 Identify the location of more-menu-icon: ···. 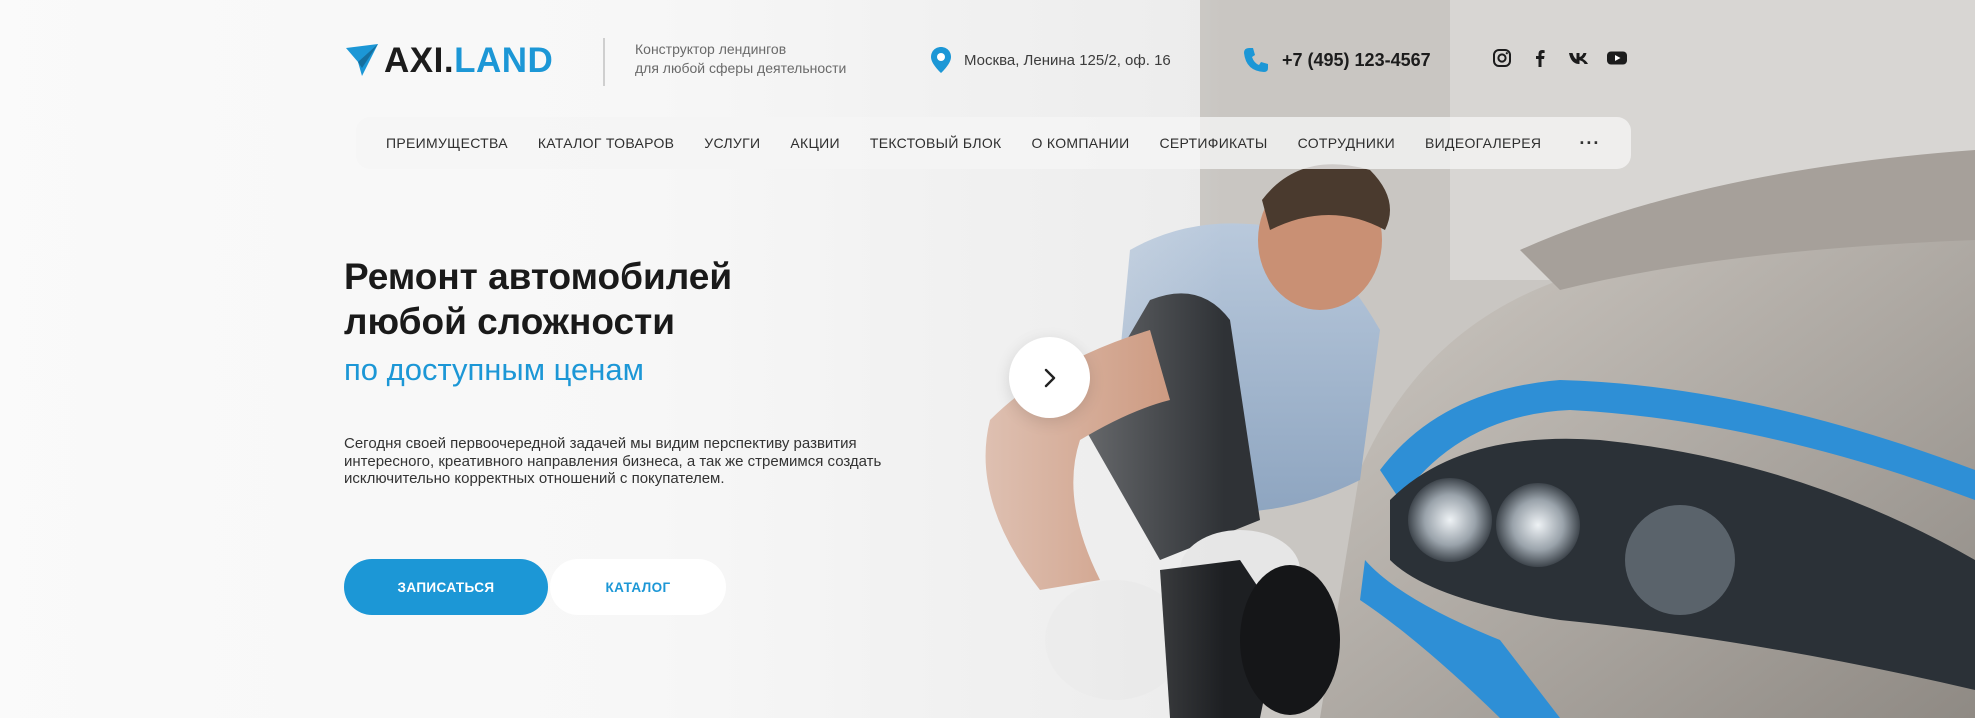
(1589, 143).